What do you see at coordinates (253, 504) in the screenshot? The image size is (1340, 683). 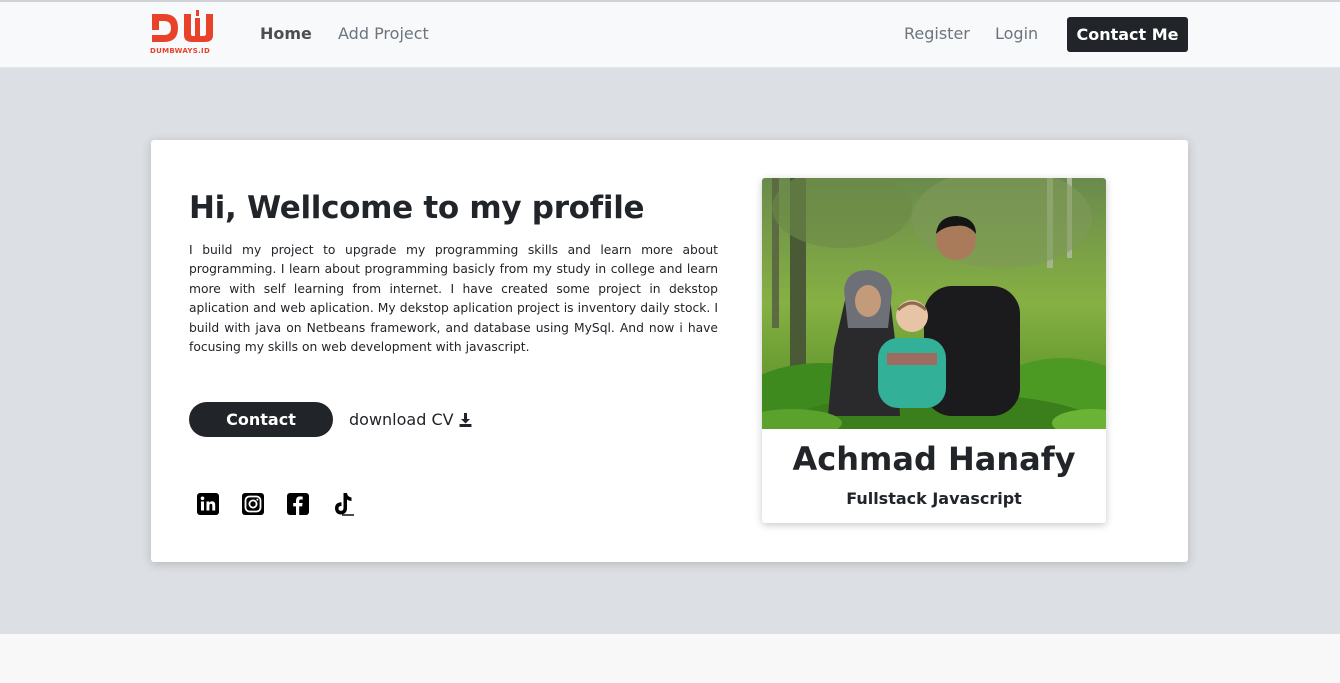 I see `instagram-icon` at bounding box center [253, 504].